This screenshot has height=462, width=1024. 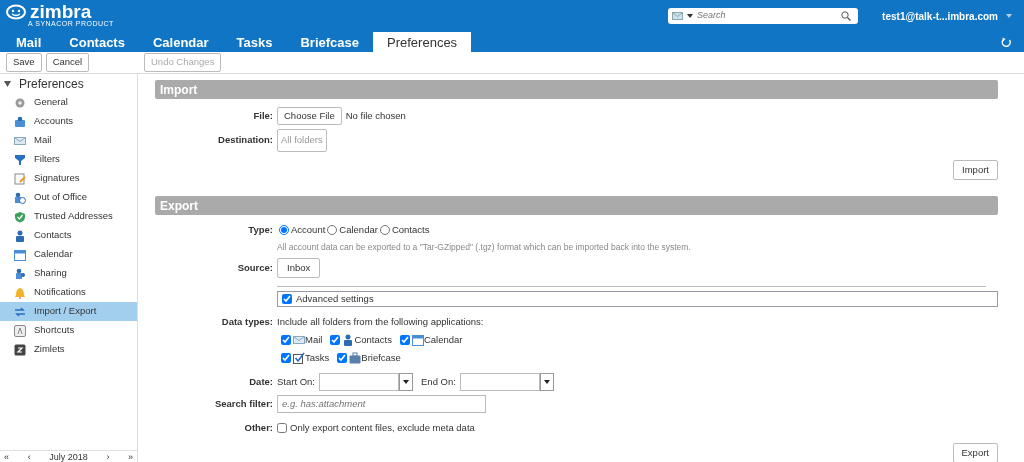 I want to click on nav-tab: Tasks, so click(x=254, y=42).